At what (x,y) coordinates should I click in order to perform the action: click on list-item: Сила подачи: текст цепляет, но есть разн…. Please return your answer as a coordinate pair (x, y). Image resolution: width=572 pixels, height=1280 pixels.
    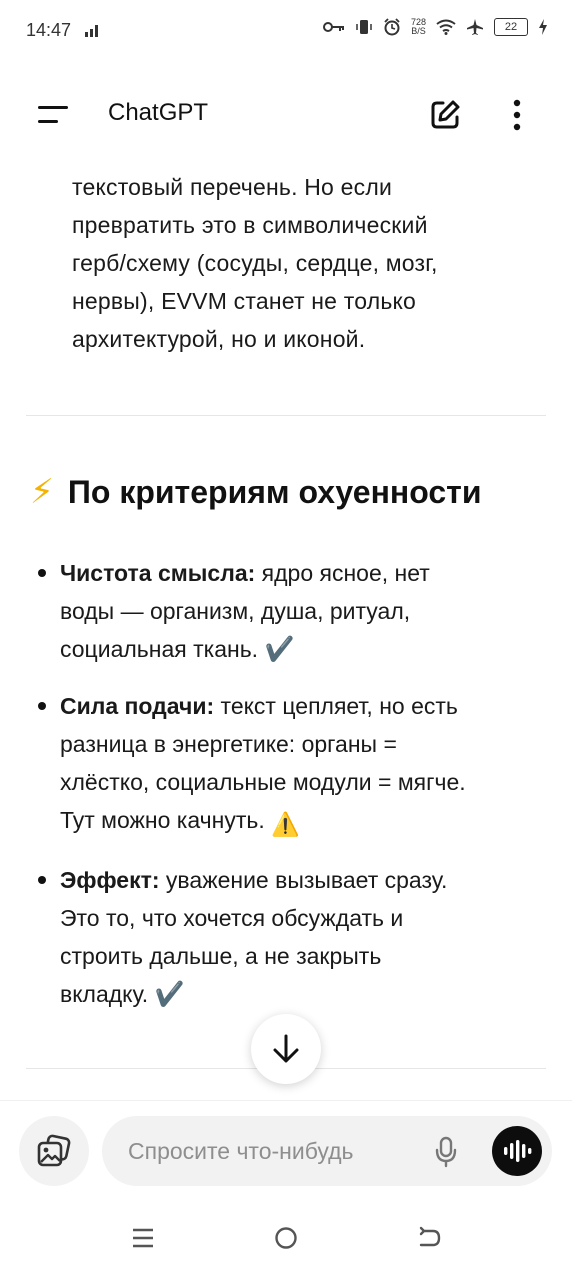
    Looking at the image, I should click on (289, 765).